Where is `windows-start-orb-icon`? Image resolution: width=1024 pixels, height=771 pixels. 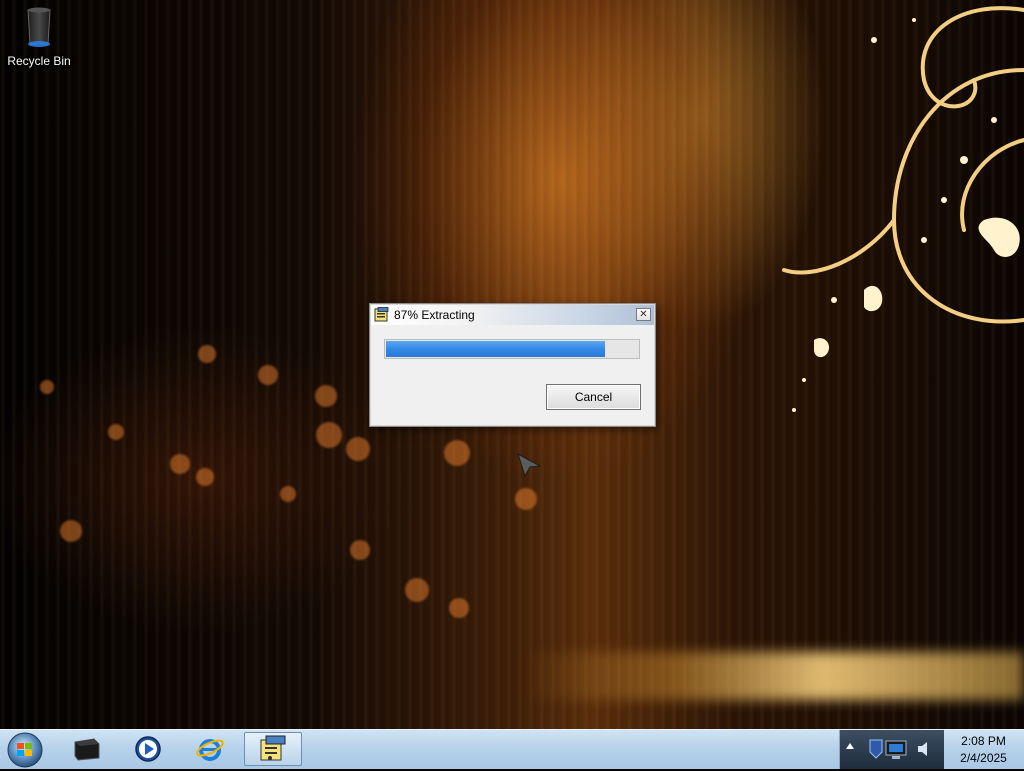 windows-start-orb-icon is located at coordinates (25, 750).